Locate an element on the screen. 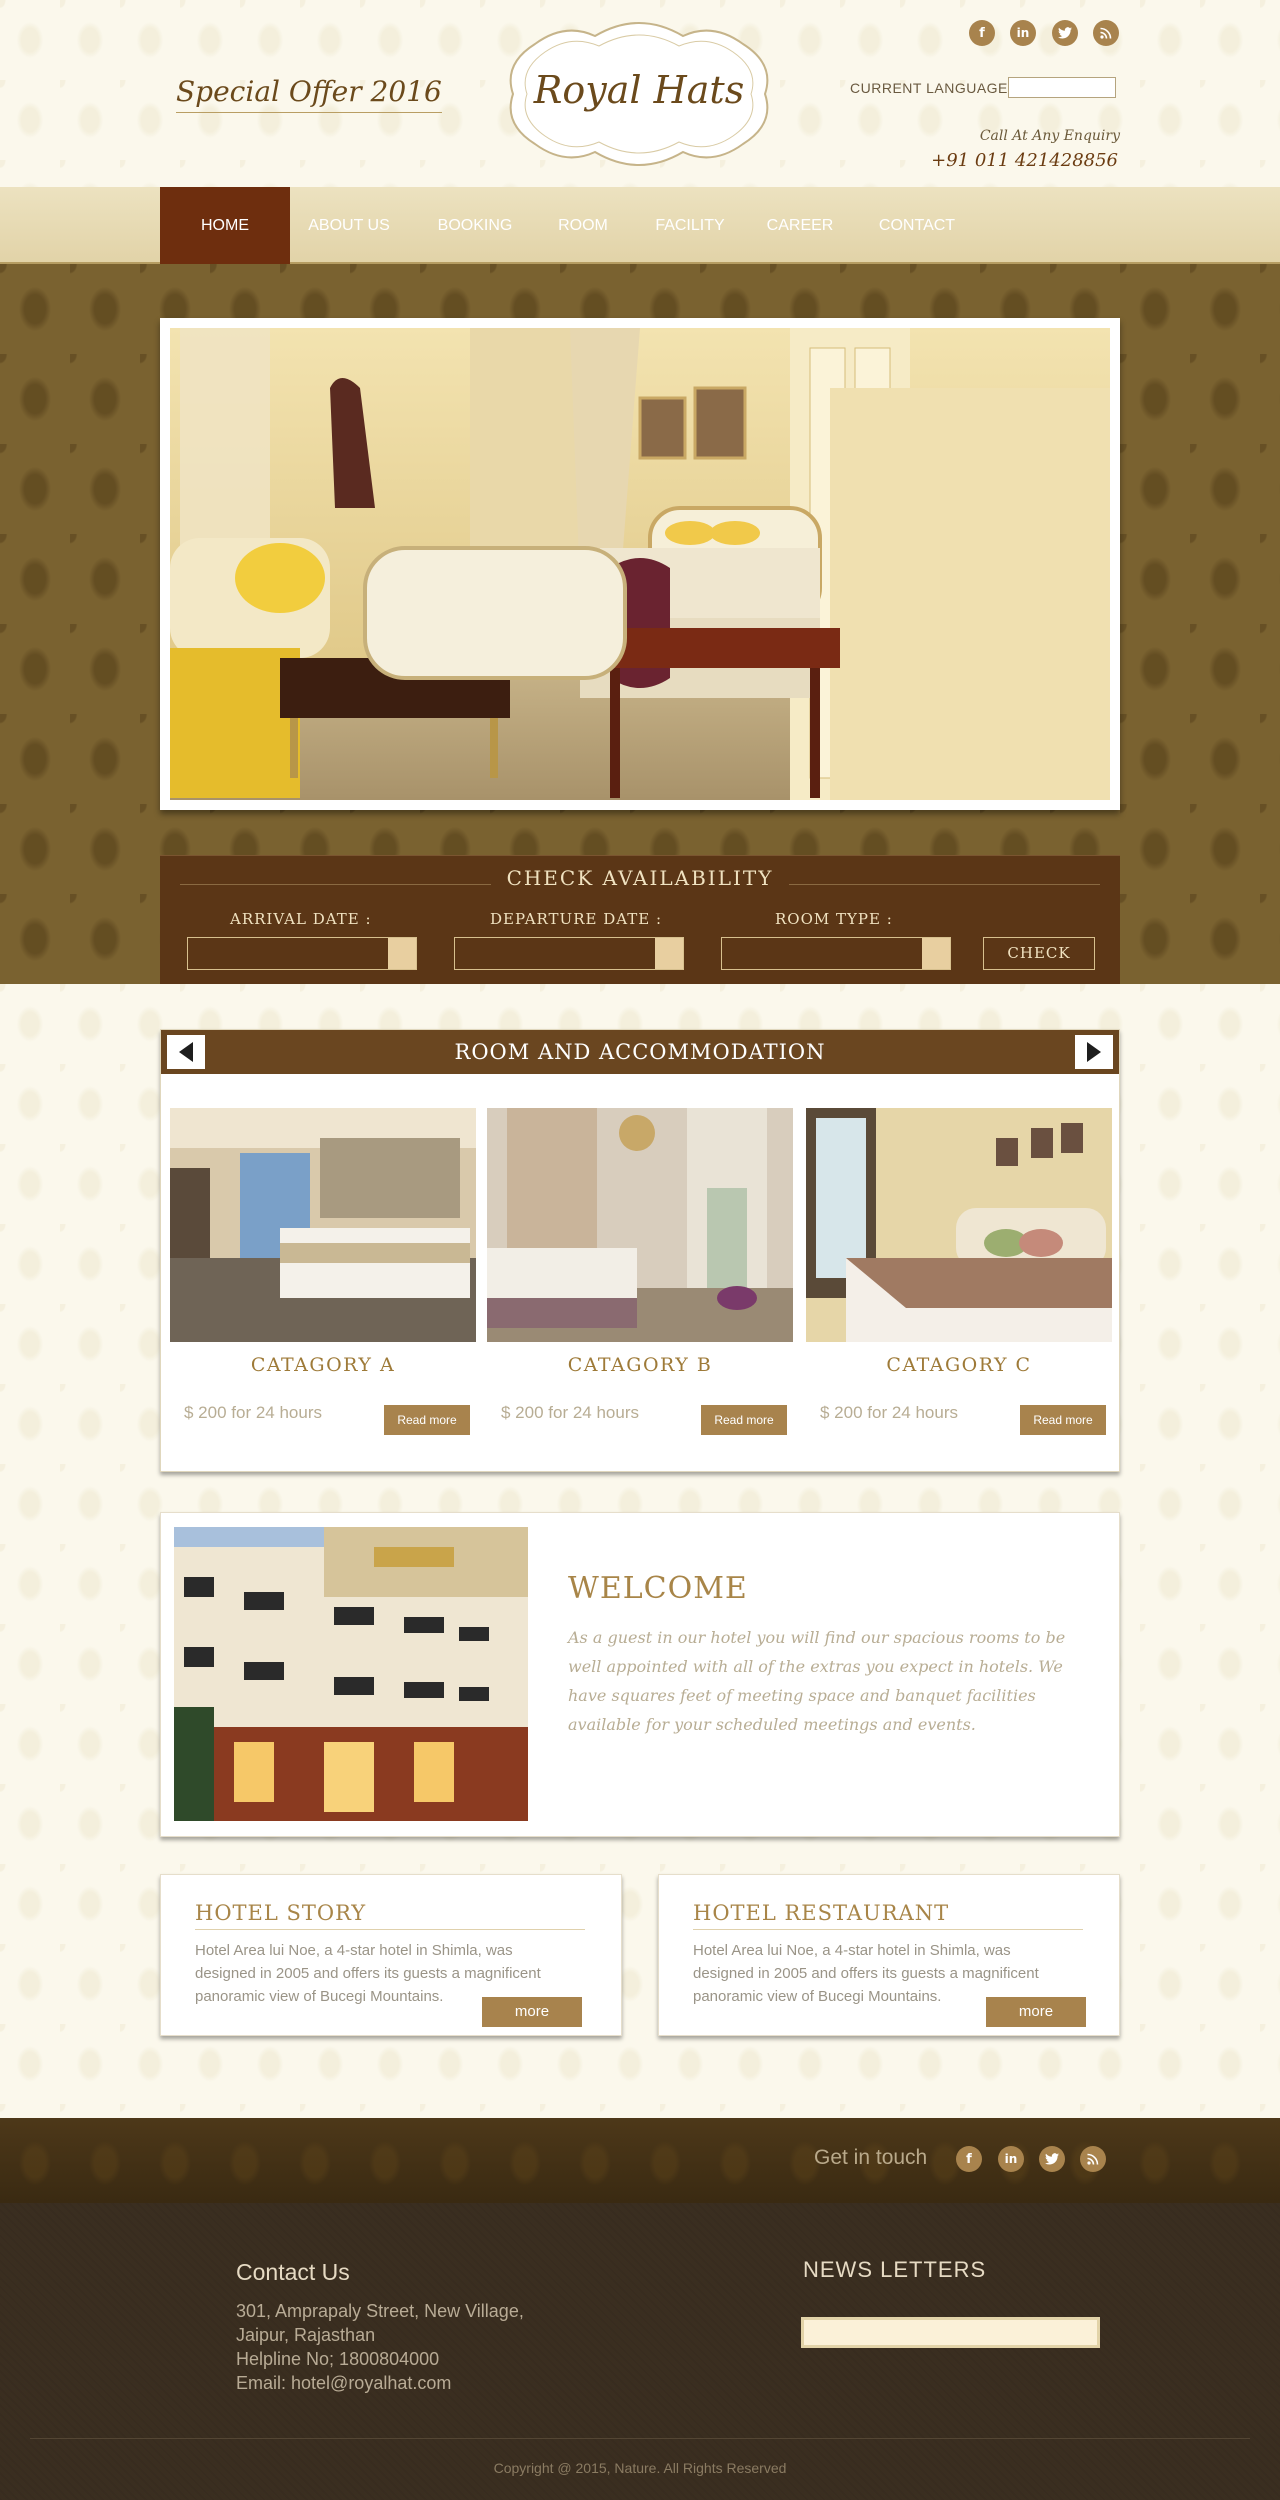 This screenshot has height=2500, width=1280. hotel-story-title: HOTEL STORY is located at coordinates (390, 1915).